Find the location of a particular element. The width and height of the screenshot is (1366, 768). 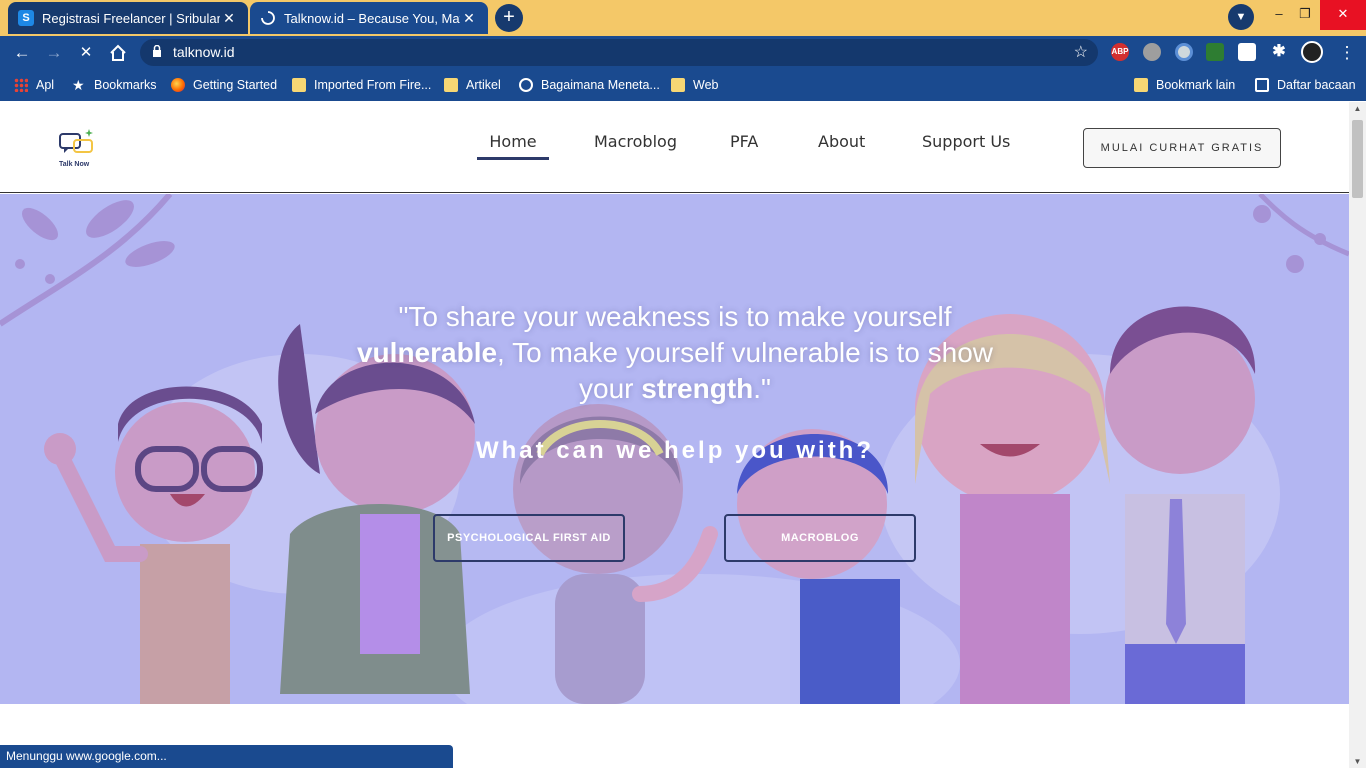

adblock-icon: ABP is located at coordinates (1120, 52).